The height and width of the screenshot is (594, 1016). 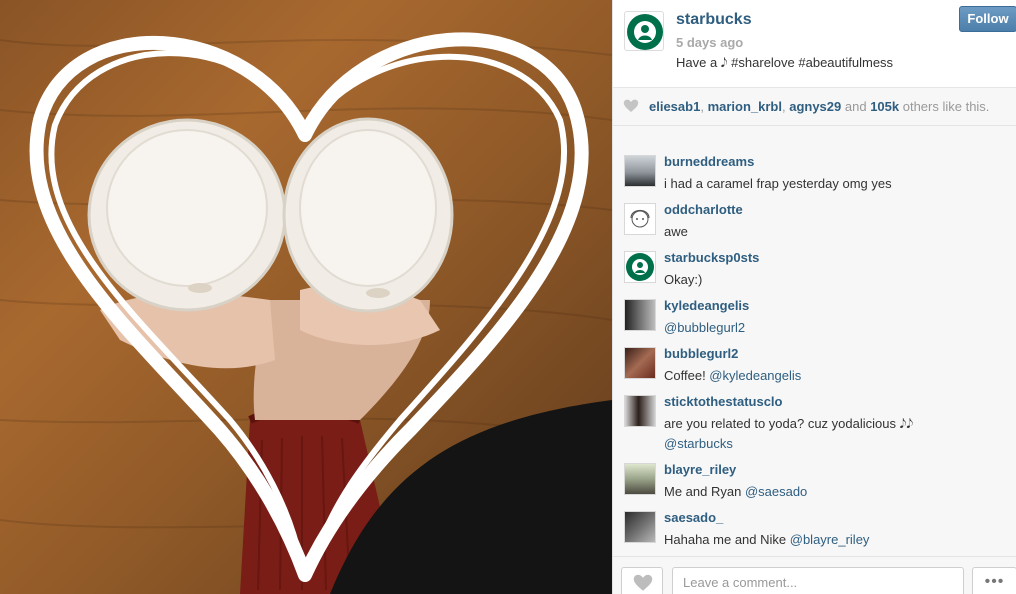 I want to click on comment-body: Hahaha me and Nike, so click(x=727, y=539).